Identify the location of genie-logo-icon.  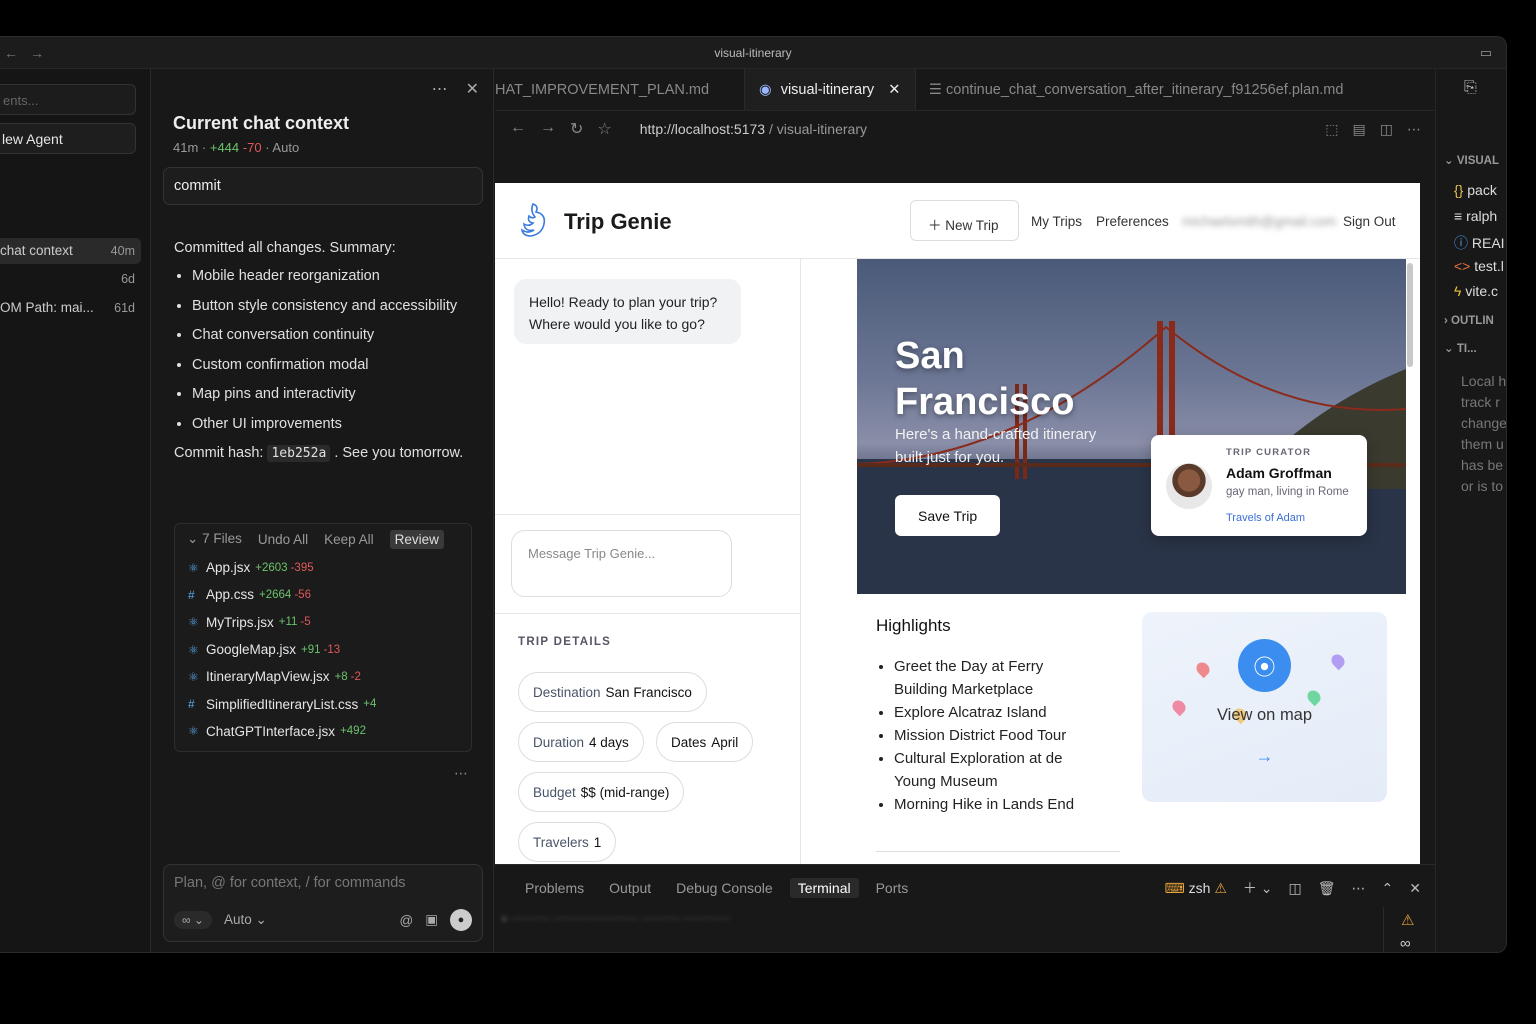
(533, 220).